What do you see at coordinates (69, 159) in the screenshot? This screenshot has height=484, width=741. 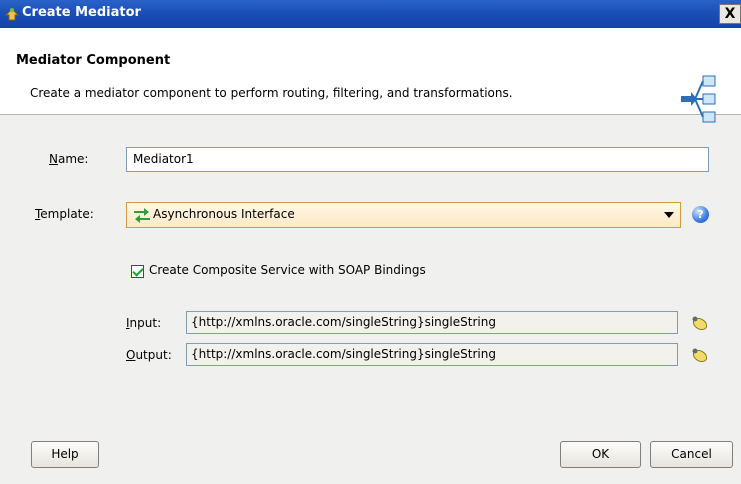 I see `name-label: Name:` at bounding box center [69, 159].